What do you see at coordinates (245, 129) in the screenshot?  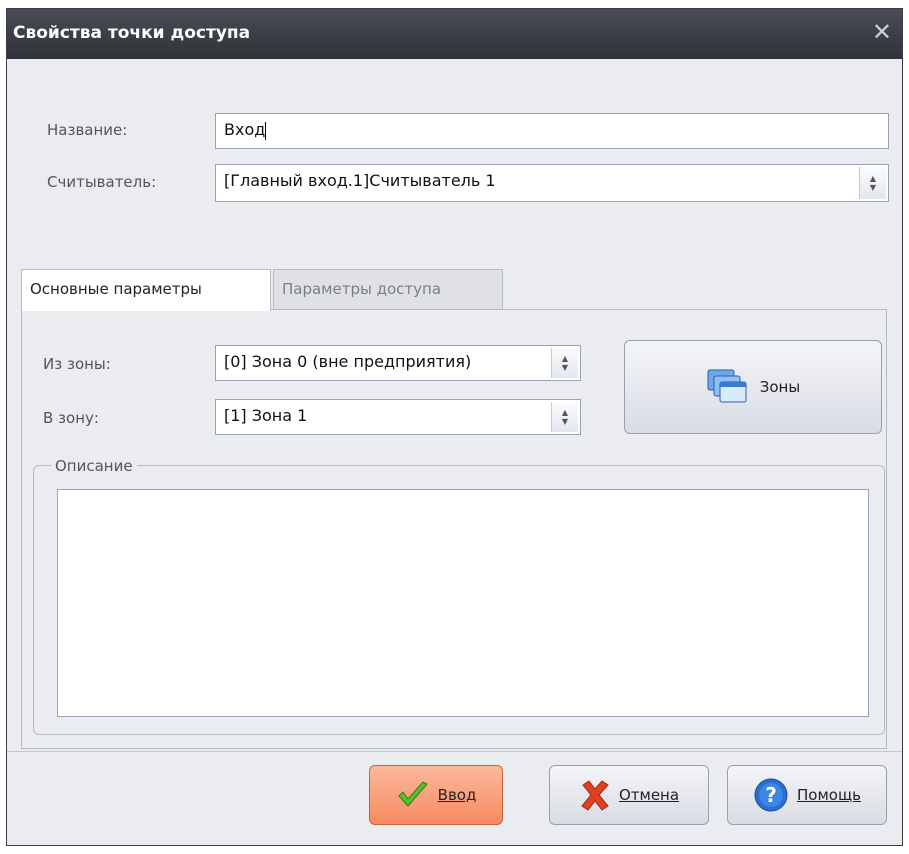 I see `name-input-value: Вход` at bounding box center [245, 129].